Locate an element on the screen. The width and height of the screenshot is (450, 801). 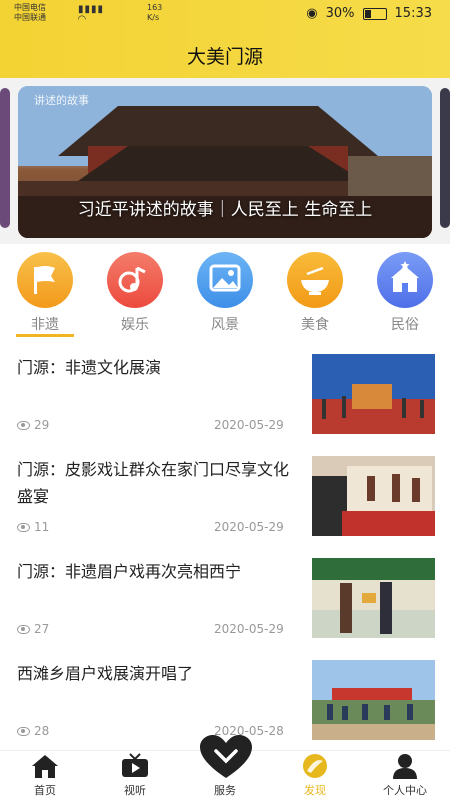
signal-icon: ▮▮▮▮ ◠ is located at coordinates (91, 14).